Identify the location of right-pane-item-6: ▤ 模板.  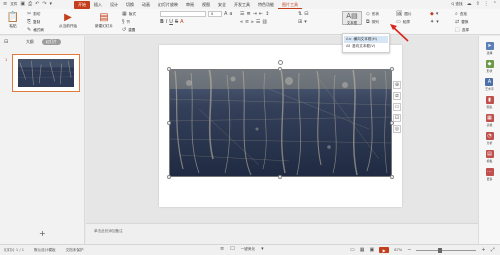
(489, 156).